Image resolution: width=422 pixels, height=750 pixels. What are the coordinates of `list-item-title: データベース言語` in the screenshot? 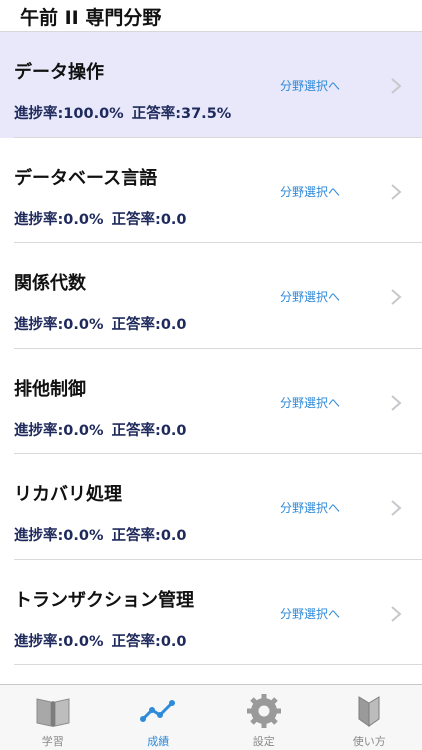 It's located at (86, 178).